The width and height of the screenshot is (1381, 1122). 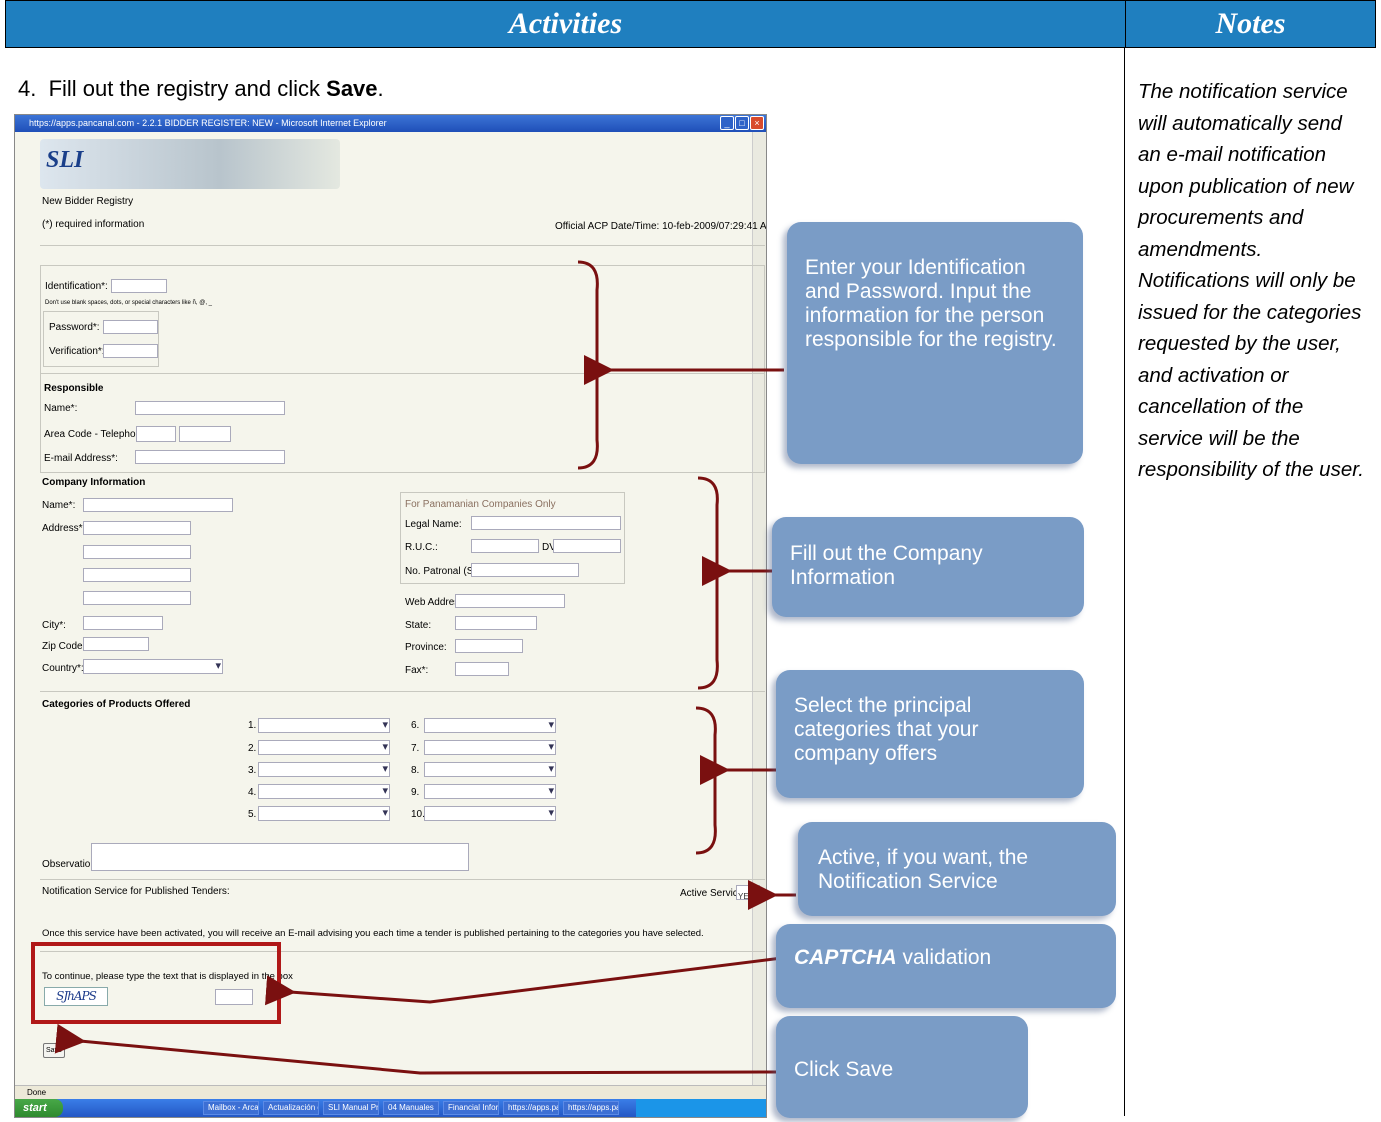 What do you see at coordinates (352, 88) in the screenshot?
I see `step-bold: Save` at bounding box center [352, 88].